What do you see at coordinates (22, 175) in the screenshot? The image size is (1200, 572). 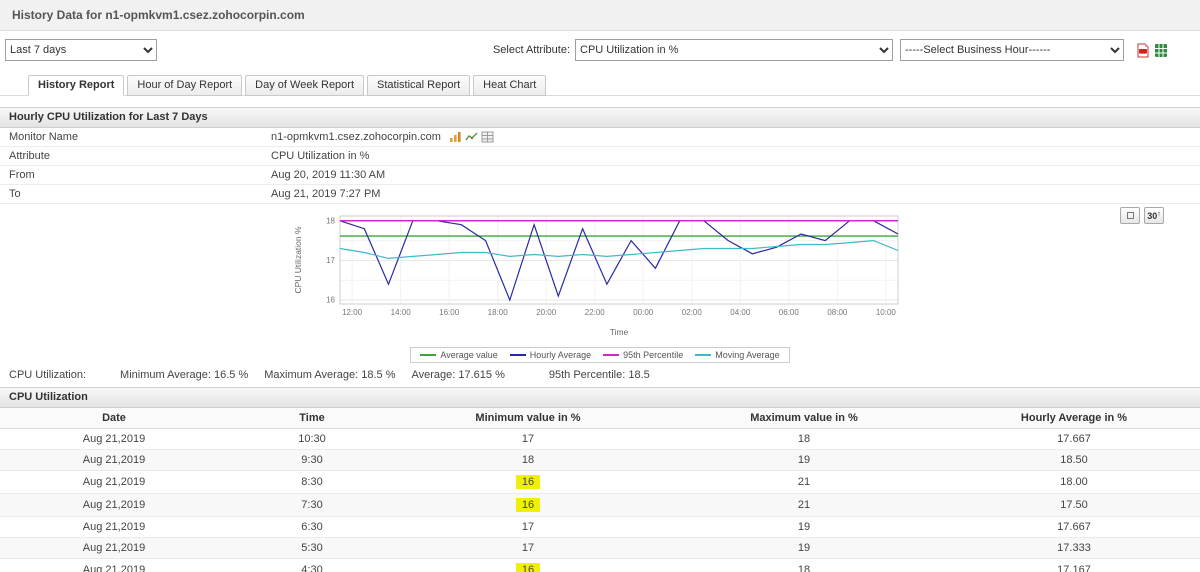 I see `from-label: From` at bounding box center [22, 175].